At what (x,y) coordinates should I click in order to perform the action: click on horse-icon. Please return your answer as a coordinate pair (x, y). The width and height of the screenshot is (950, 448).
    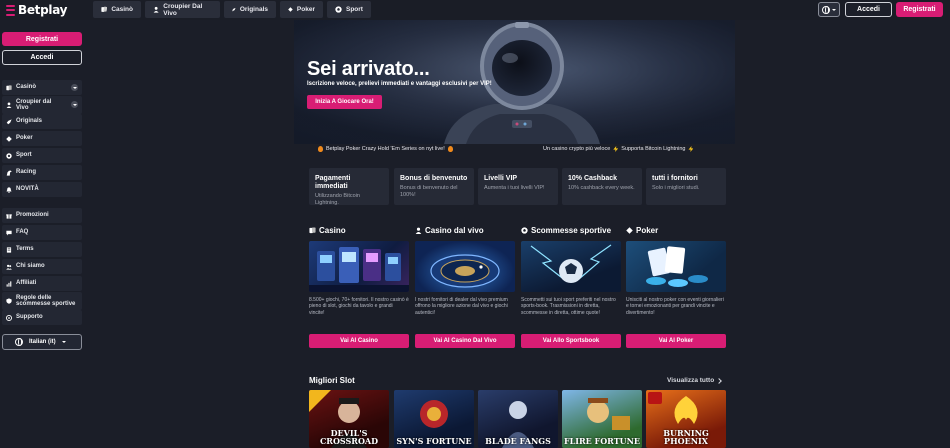
    Looking at the image, I should click on (9, 173).